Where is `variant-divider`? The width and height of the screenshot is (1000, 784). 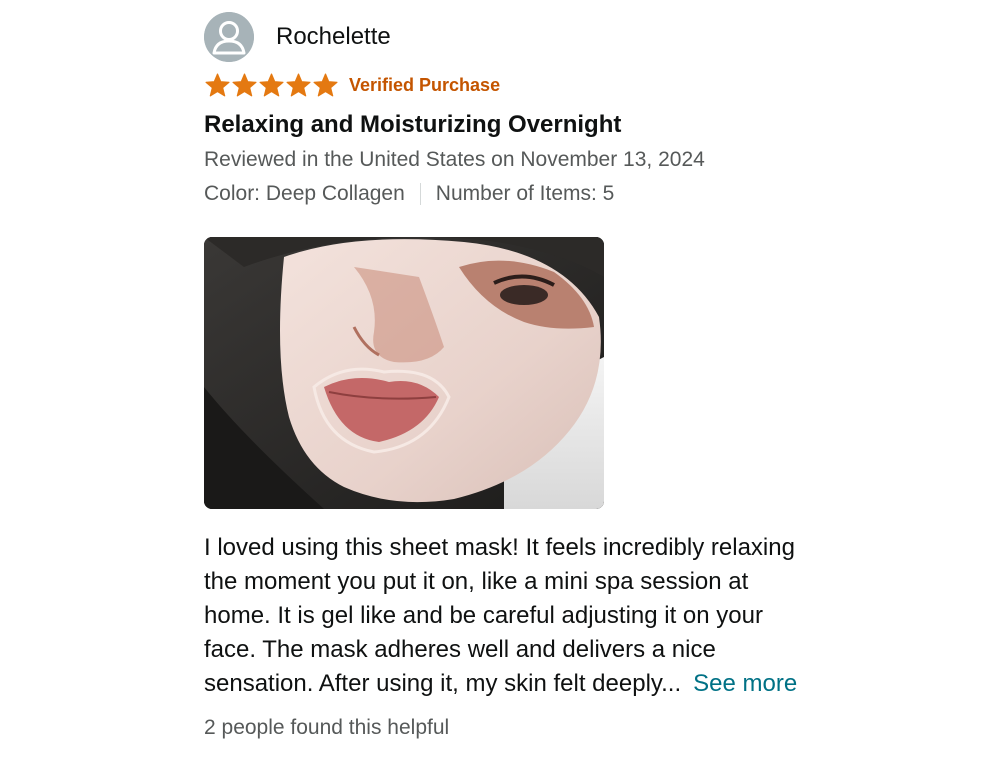
variant-divider is located at coordinates (420, 194).